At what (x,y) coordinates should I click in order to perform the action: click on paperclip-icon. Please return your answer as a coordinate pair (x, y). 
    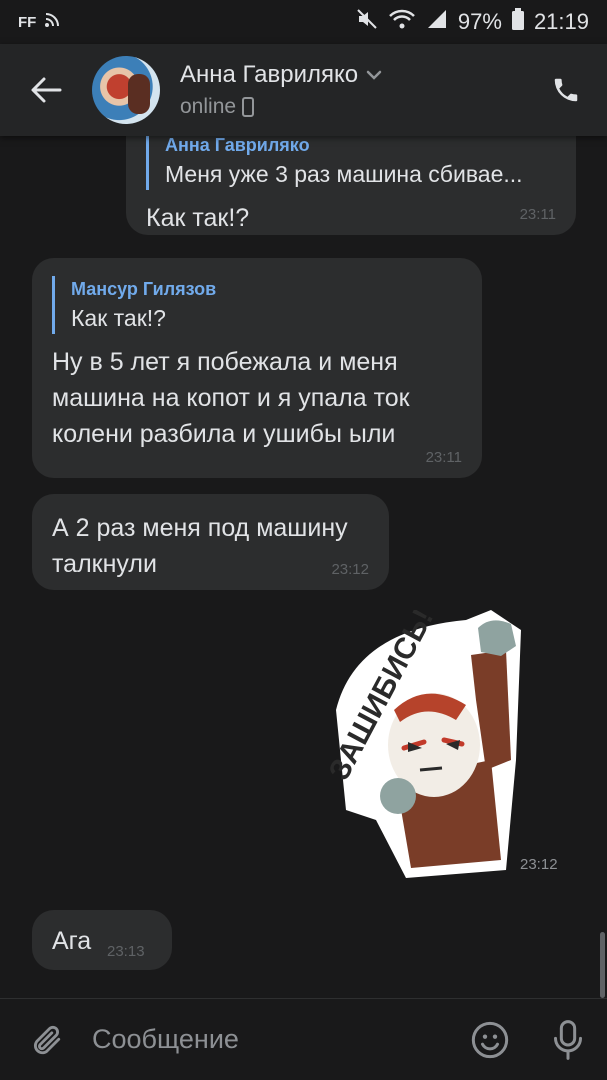
    Looking at the image, I should click on (47, 1039).